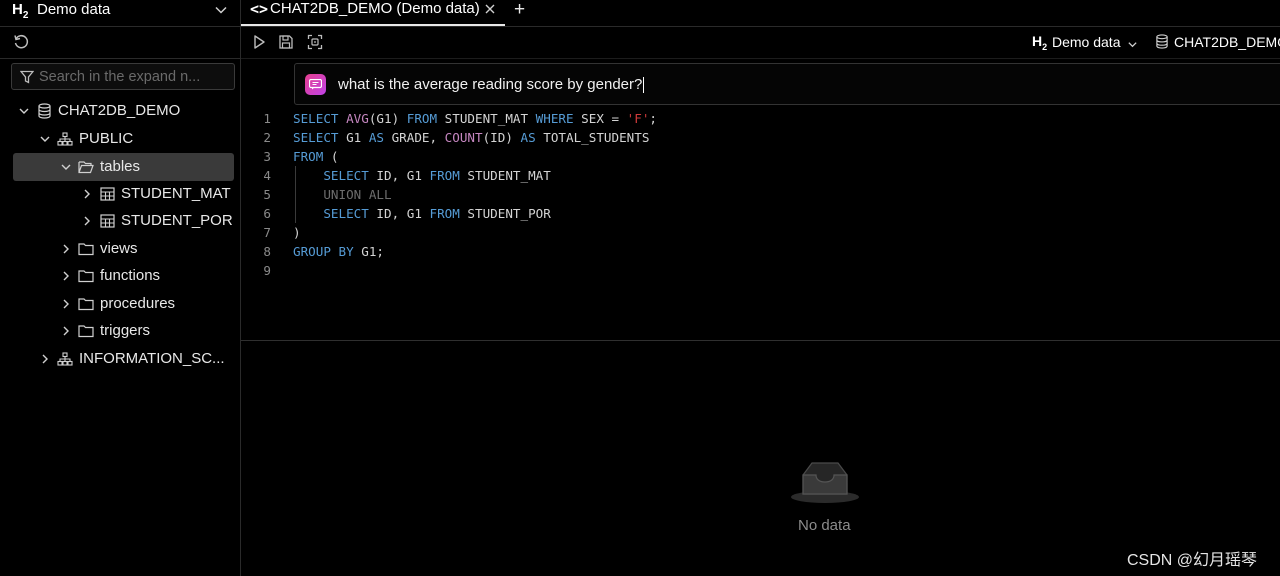  Describe the element at coordinates (86, 304) in the screenshot. I see `folder-icon` at that location.